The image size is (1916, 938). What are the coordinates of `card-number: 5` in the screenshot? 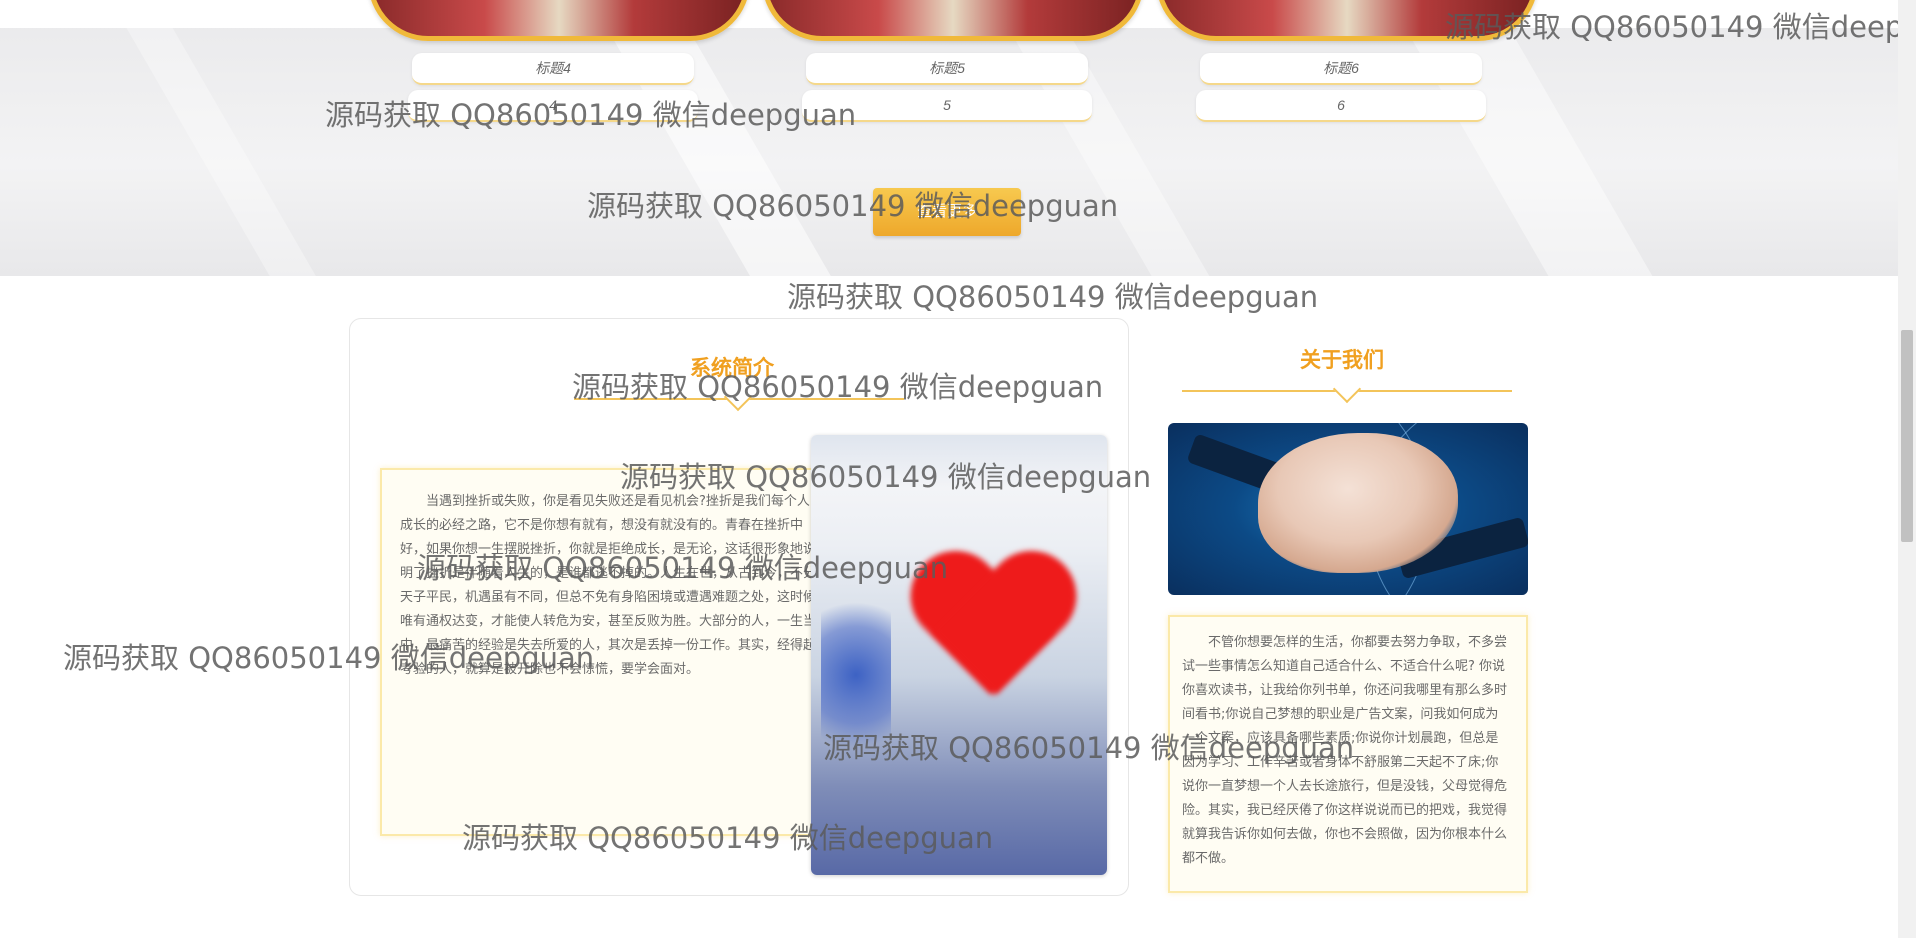 It's located at (947, 106).